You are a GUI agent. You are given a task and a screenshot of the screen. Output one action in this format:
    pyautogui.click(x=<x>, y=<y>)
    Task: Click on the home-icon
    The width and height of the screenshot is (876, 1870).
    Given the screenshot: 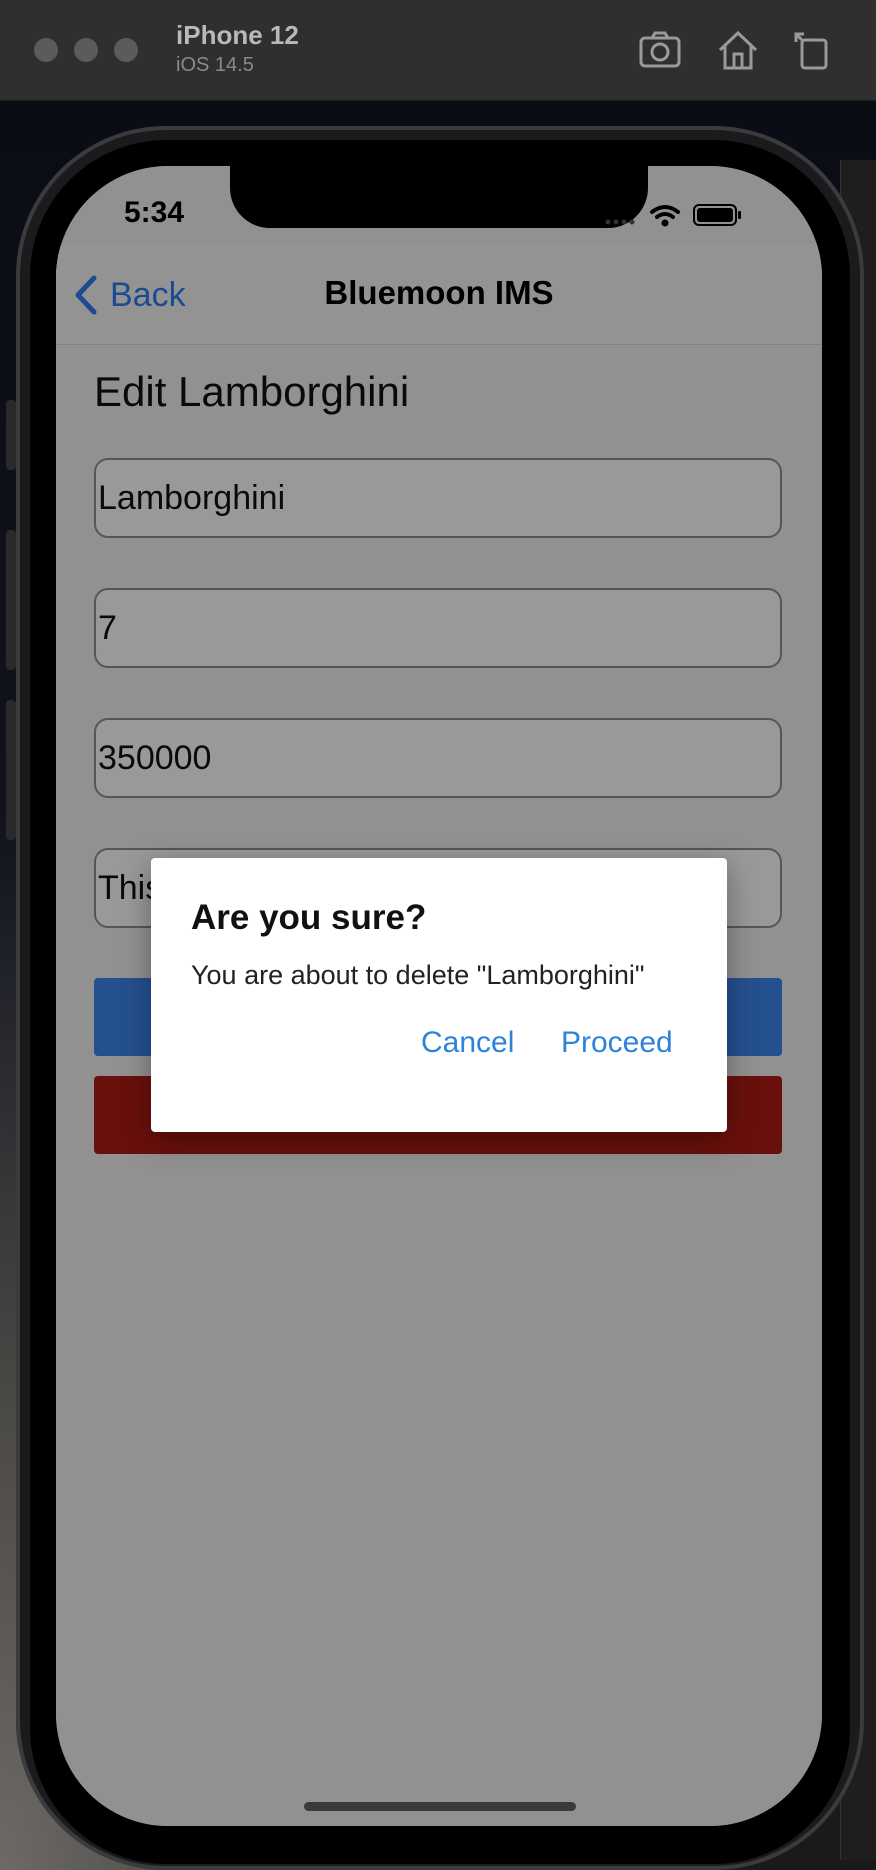 What is the action you would take?
    pyautogui.click(x=738, y=50)
    